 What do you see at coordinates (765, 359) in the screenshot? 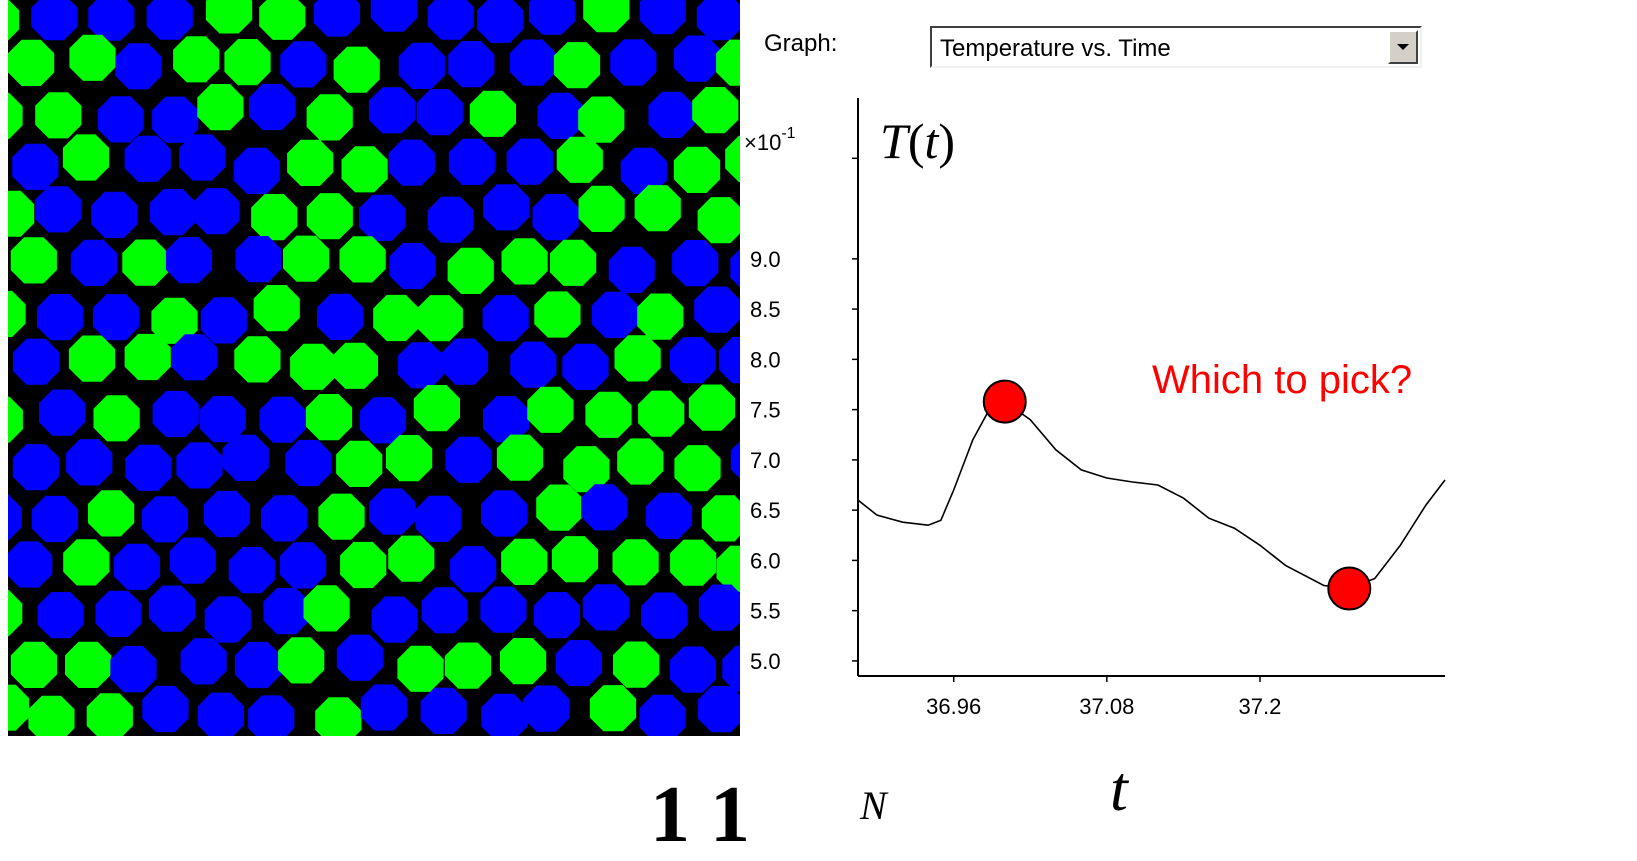
I see `y-tick-label: 8.0` at bounding box center [765, 359].